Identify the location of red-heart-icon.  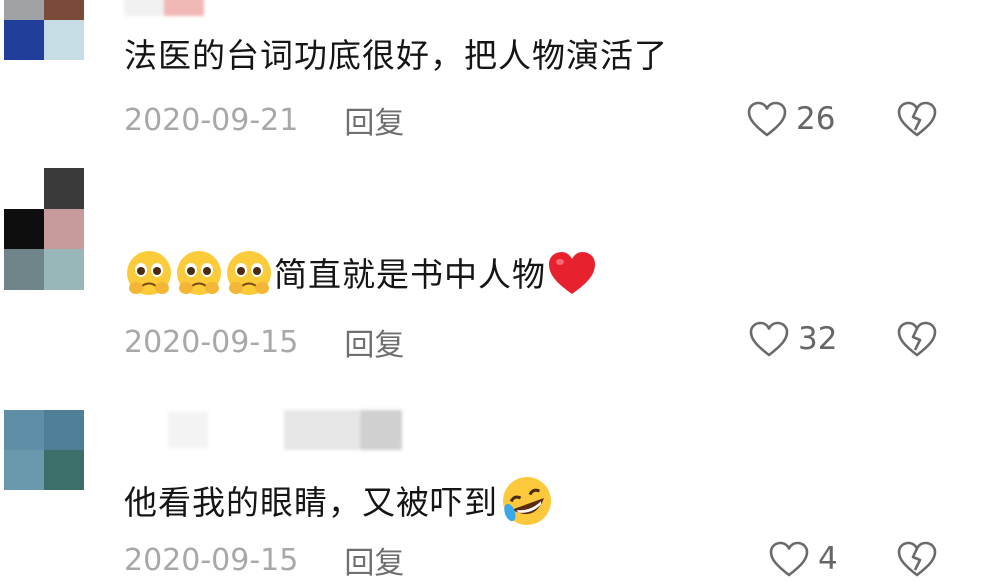
(571, 273).